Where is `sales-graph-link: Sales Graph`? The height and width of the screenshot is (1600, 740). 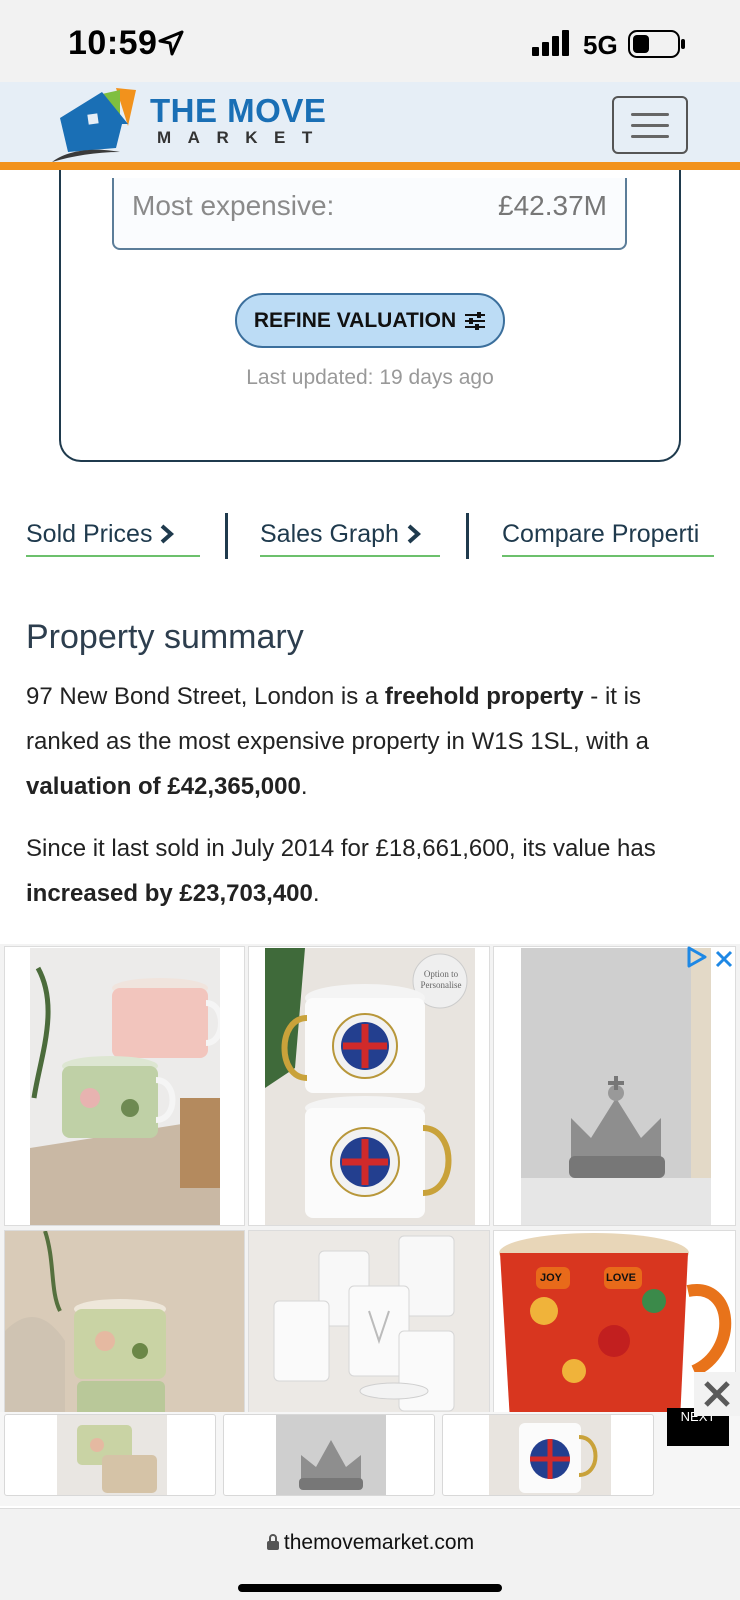 sales-graph-link: Sales Graph is located at coordinates (350, 538).